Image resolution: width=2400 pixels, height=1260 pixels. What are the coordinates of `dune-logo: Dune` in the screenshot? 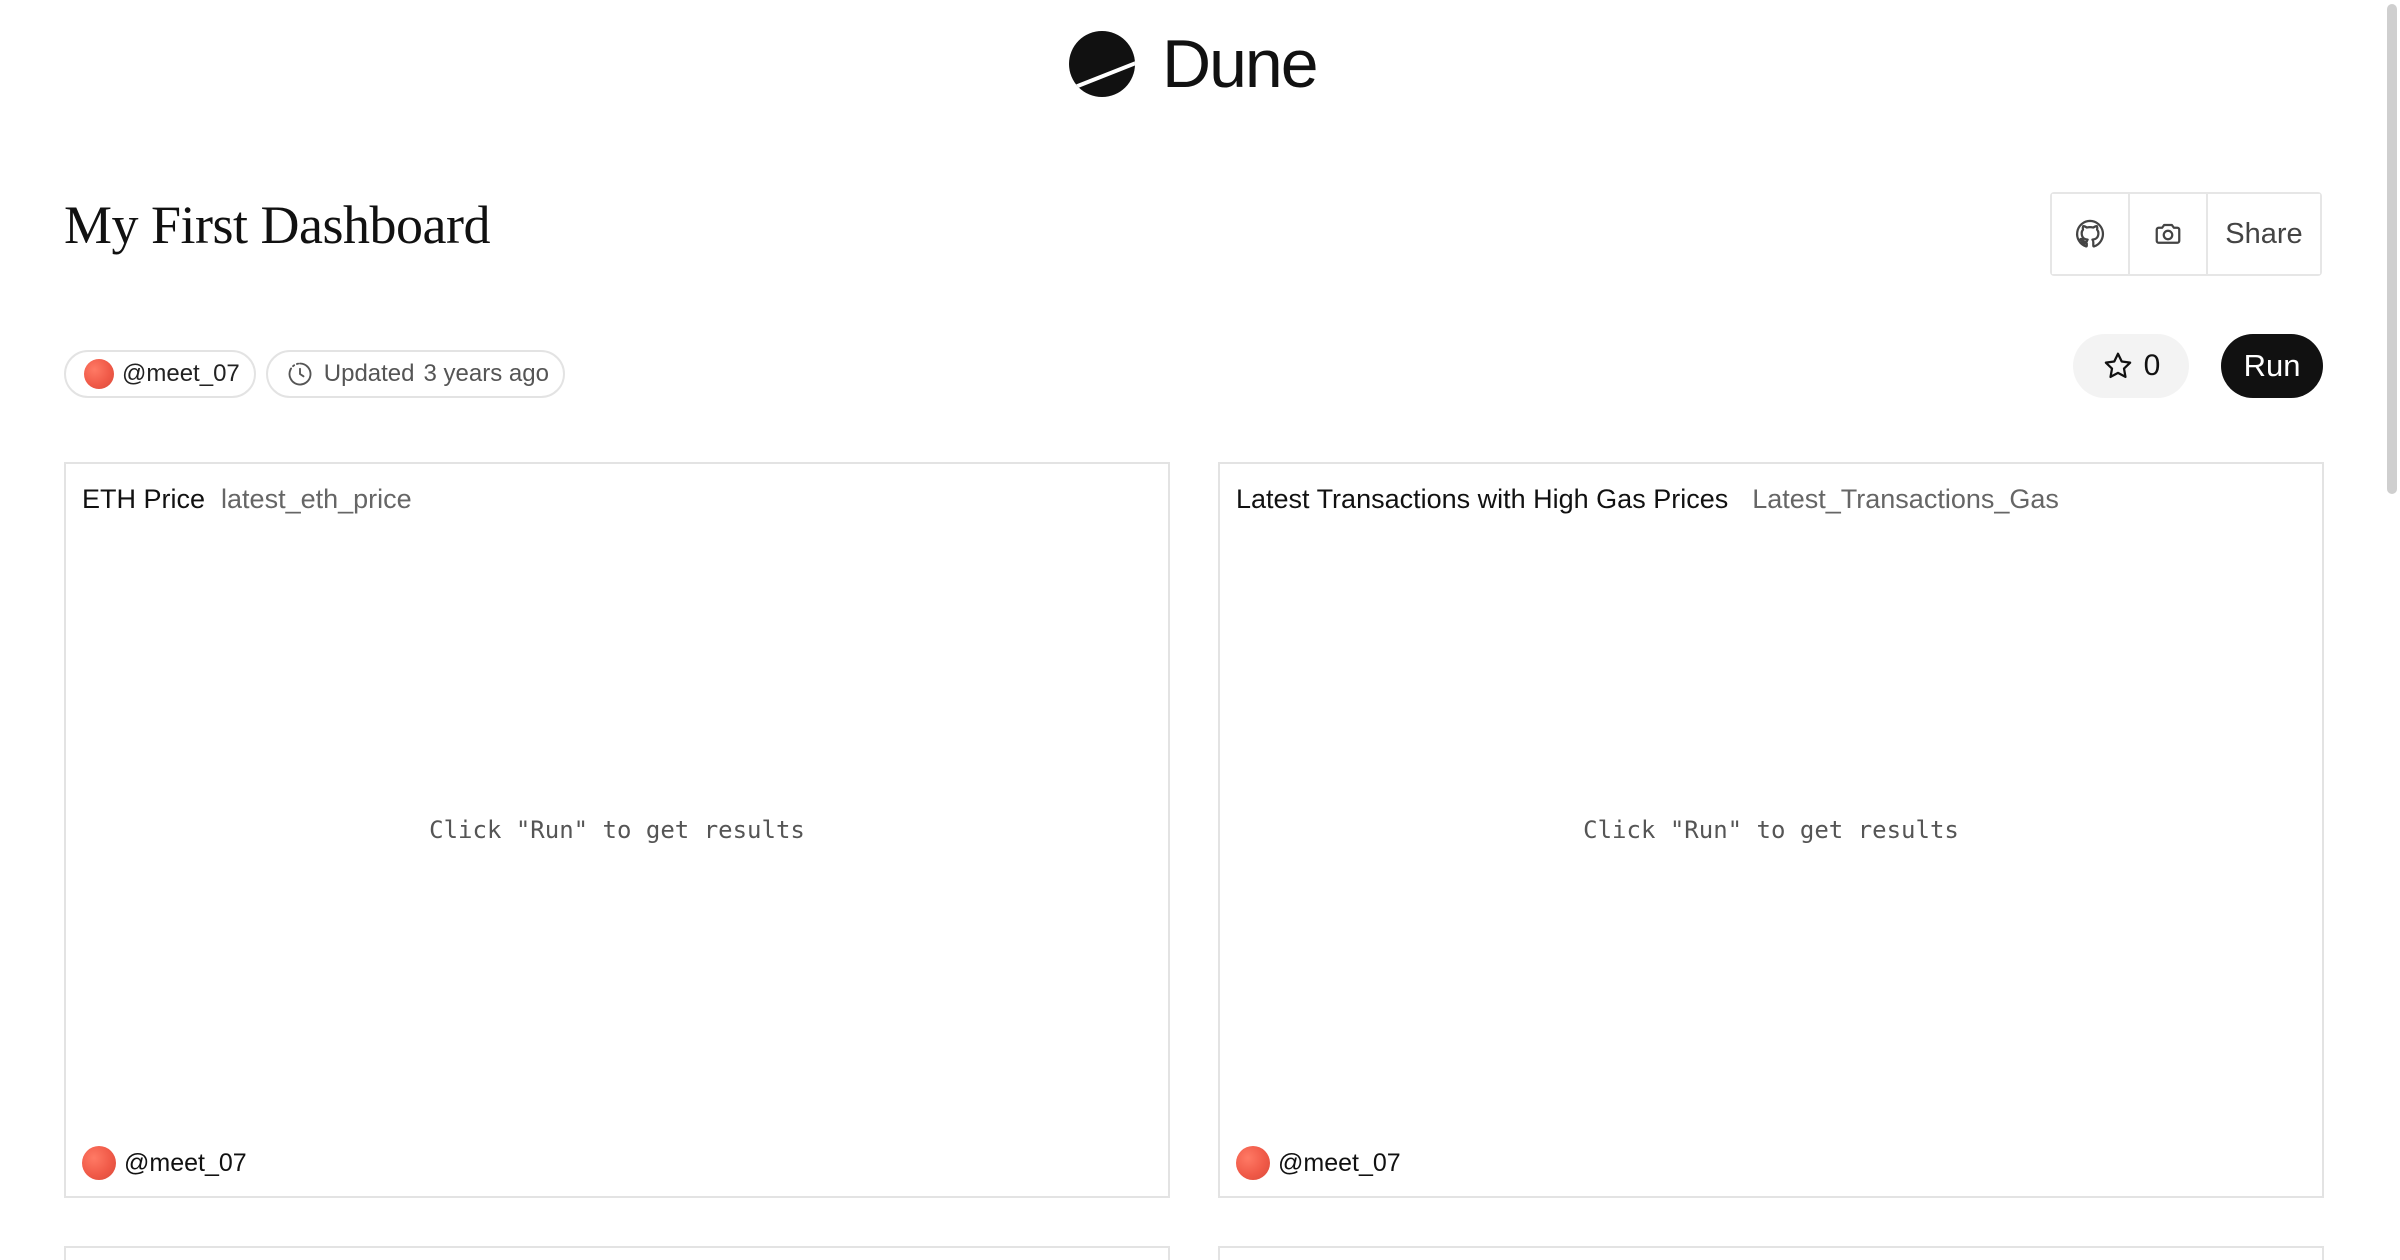 It's located at (1194, 64).